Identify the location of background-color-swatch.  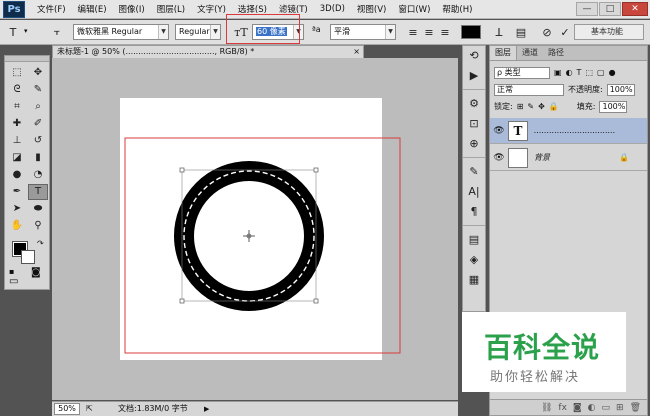
(28, 257).